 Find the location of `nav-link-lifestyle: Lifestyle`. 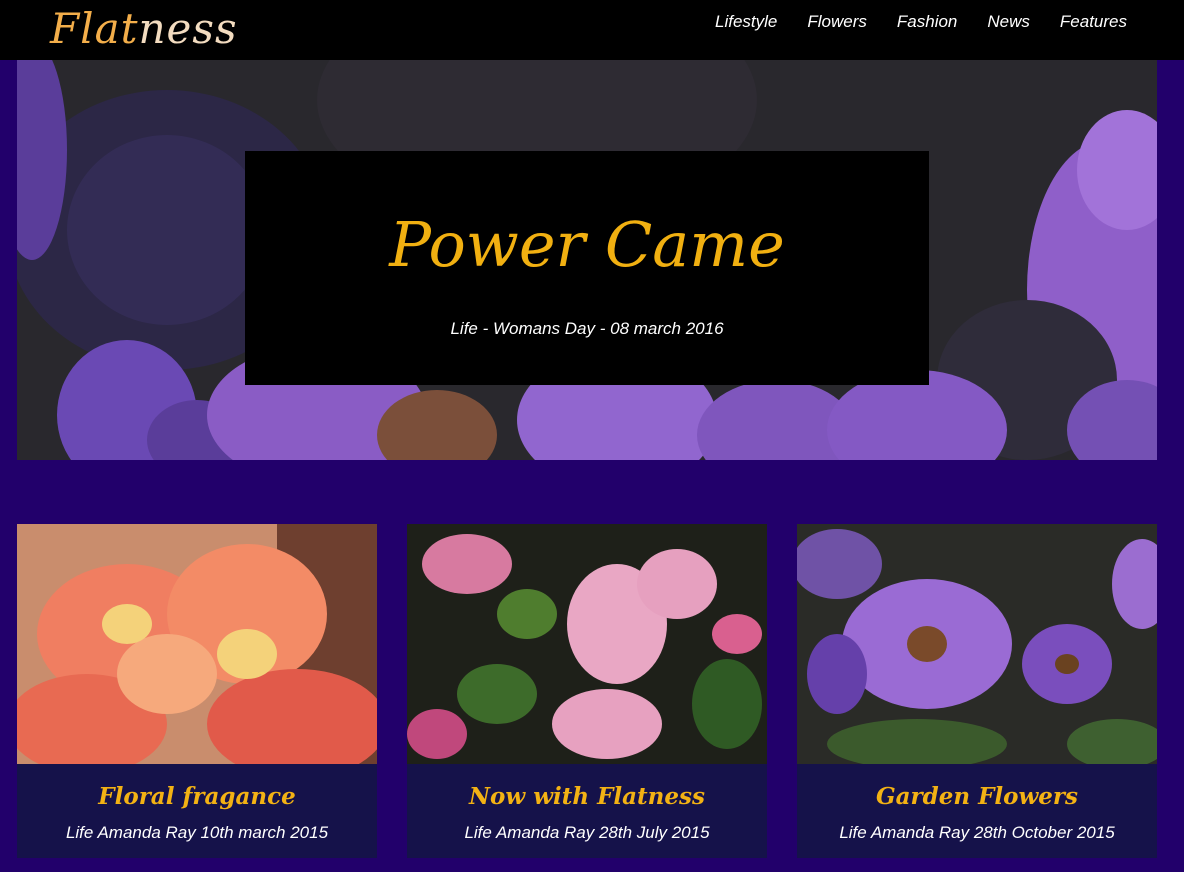

nav-link-lifestyle: Lifestyle is located at coordinates (746, 22).